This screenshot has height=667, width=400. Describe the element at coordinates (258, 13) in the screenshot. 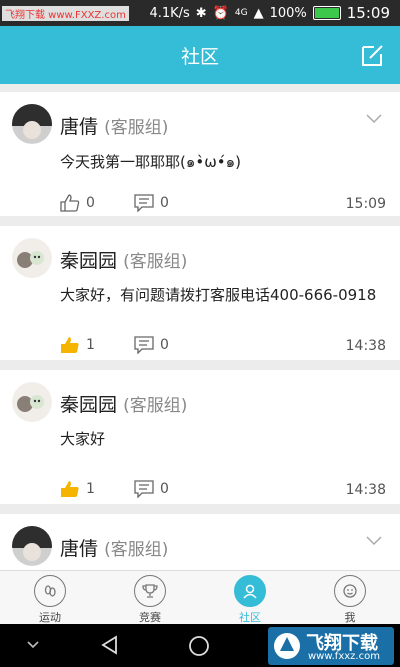

I see `signal-icon: ▲` at that location.